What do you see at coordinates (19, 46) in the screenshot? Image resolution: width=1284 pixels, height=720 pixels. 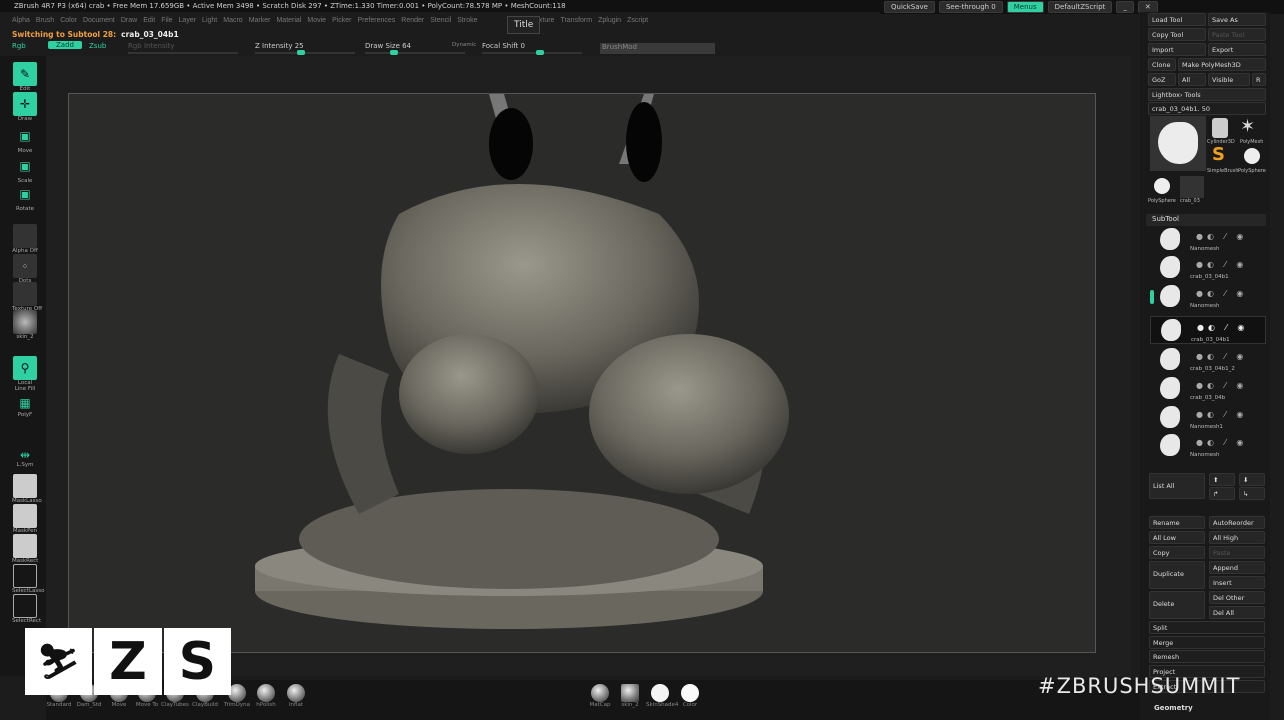 I see `rgb-toggle: Rgb` at bounding box center [19, 46].